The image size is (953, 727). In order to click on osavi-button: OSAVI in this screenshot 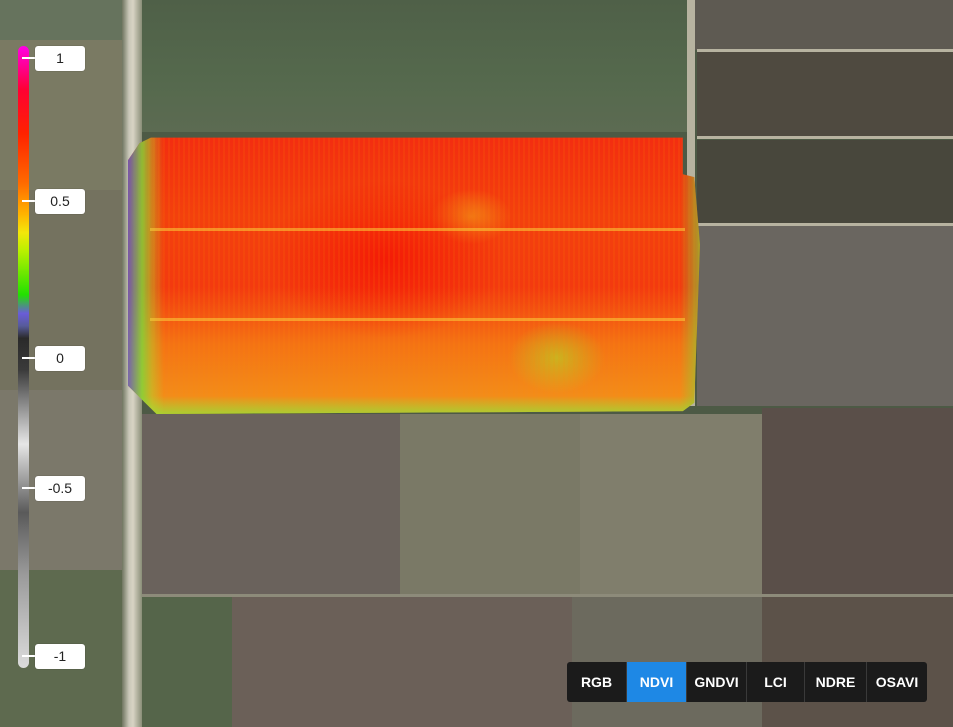, I will do `click(897, 682)`.